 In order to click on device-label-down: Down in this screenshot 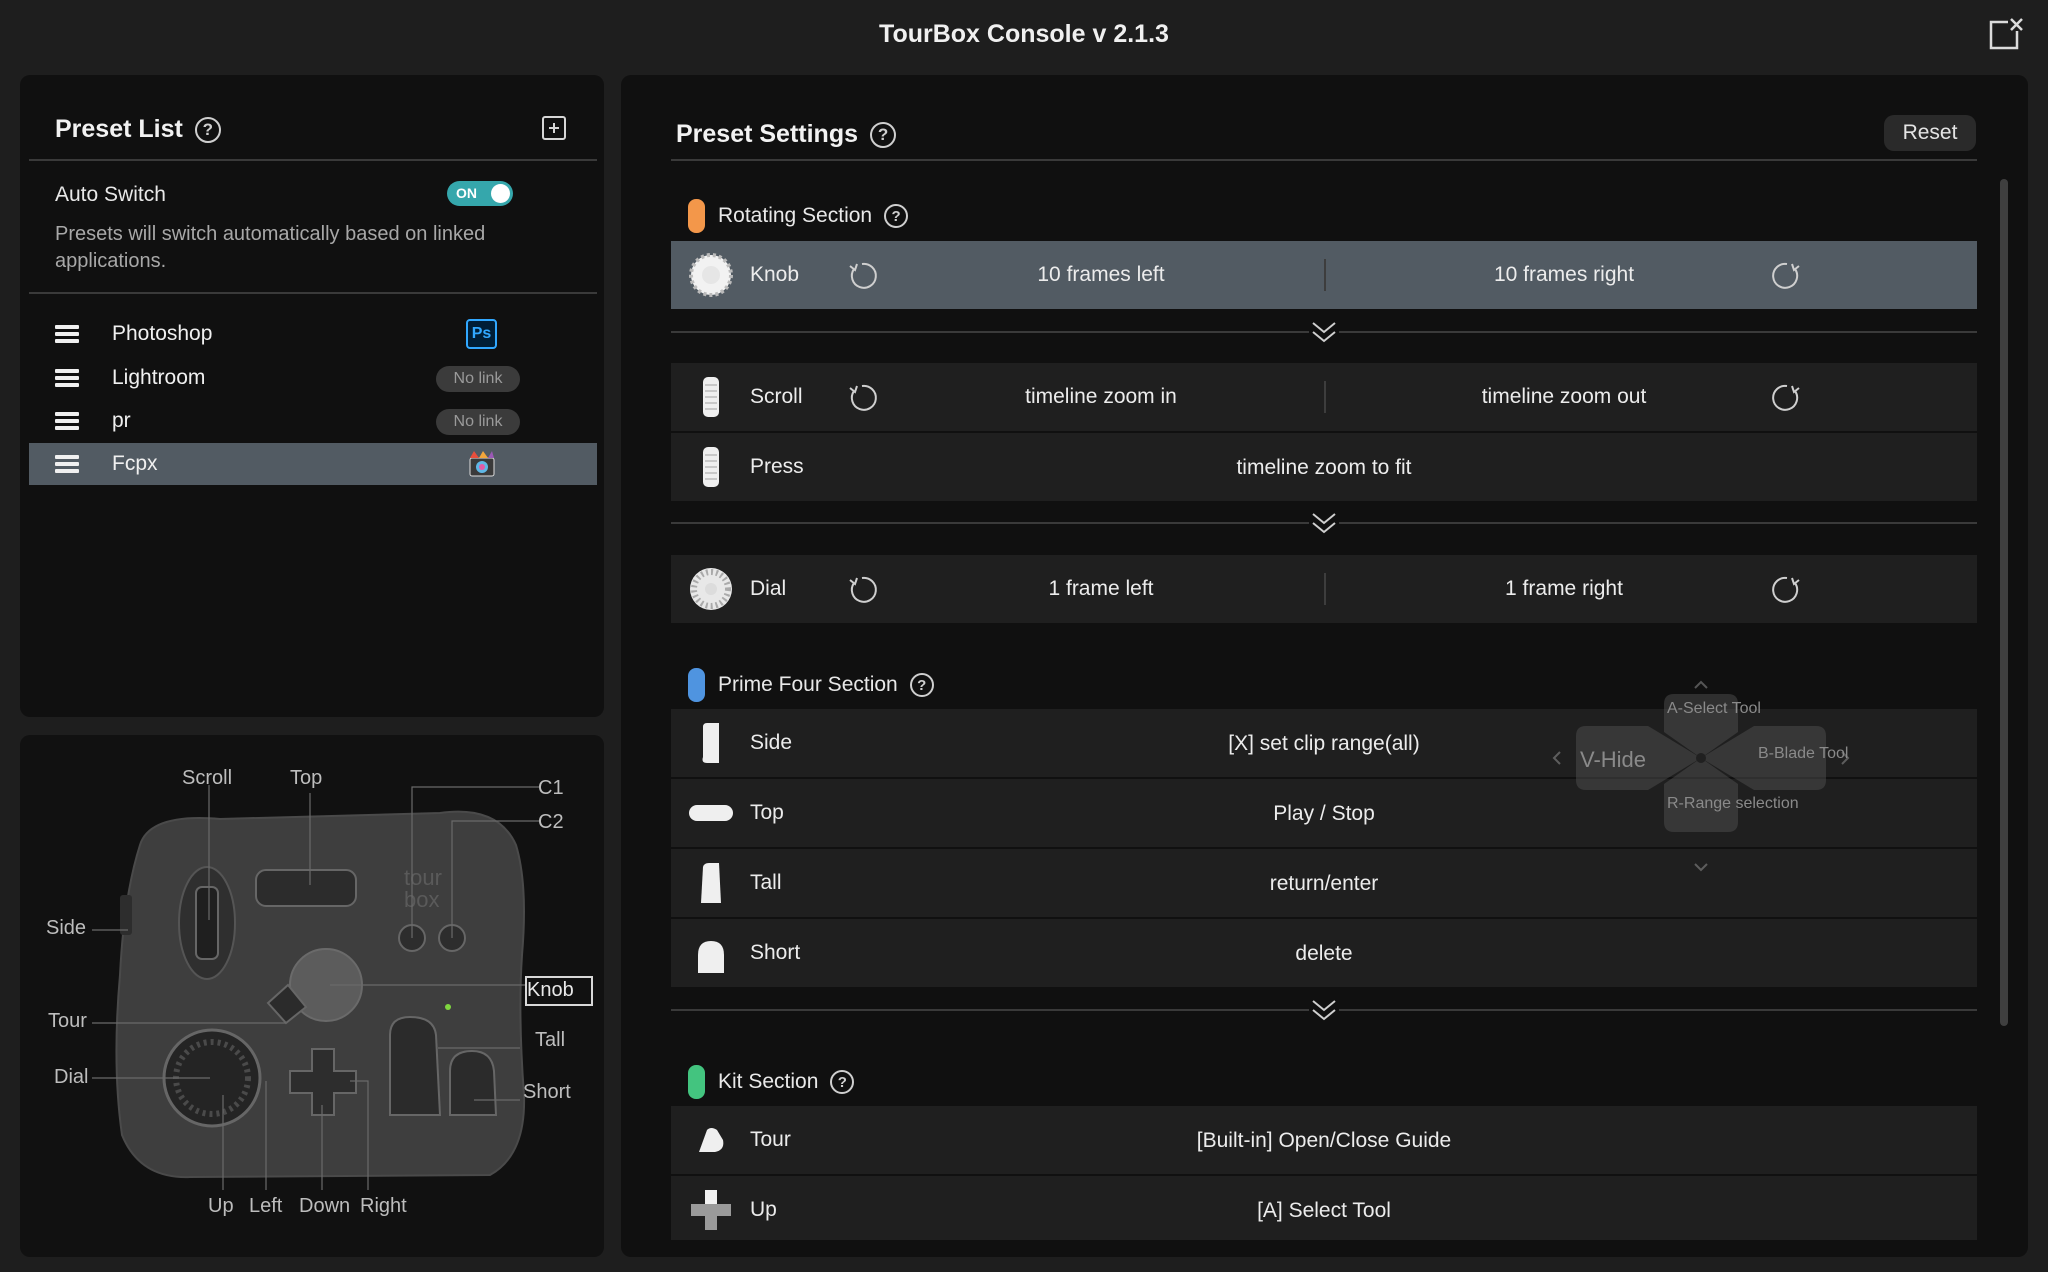, I will do `click(325, 1206)`.